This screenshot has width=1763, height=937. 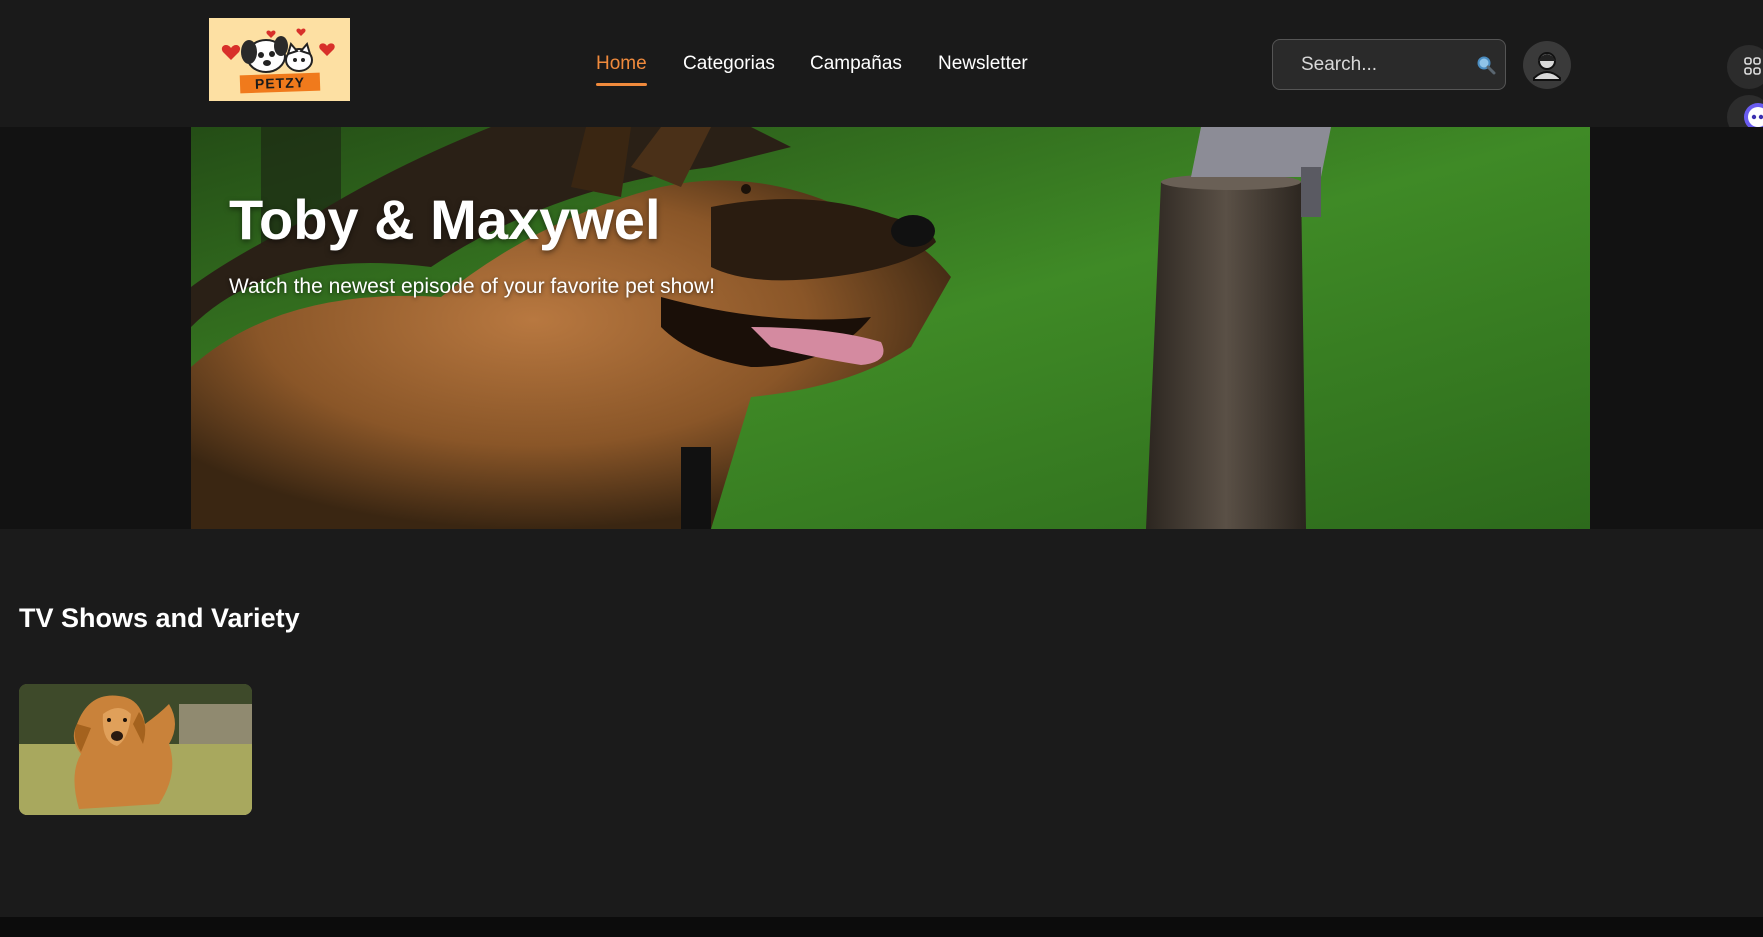 I want to click on nav-campanas: Campañas, so click(x=856, y=68).